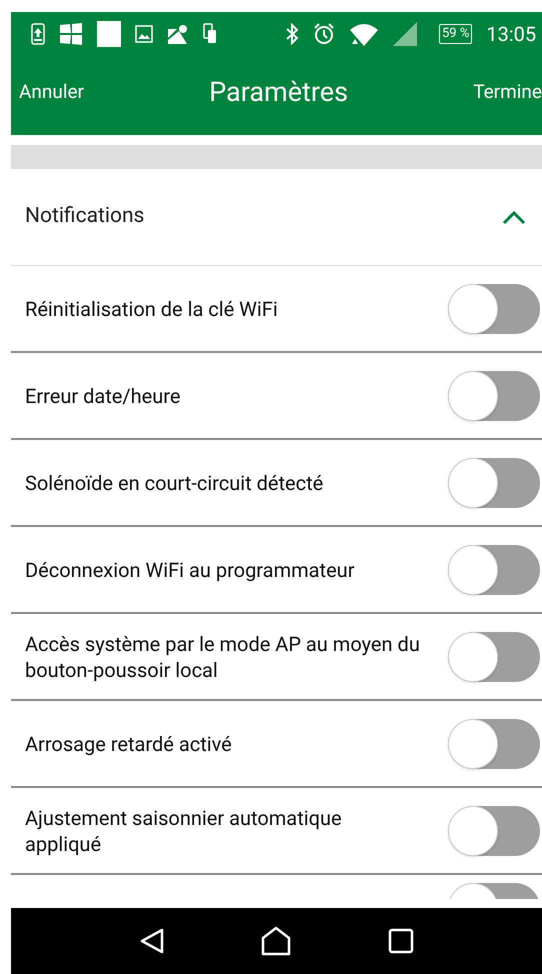  What do you see at coordinates (103, 395) in the screenshot?
I see `setting-label: Erreur date/heure` at bounding box center [103, 395].